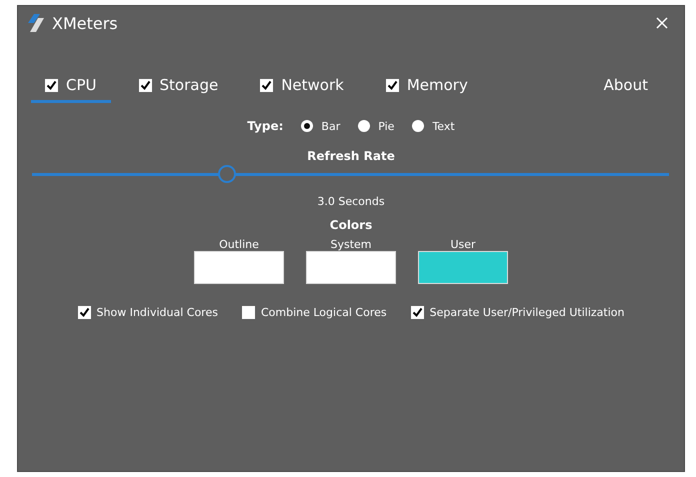 The width and height of the screenshot is (696, 477). Describe the element at coordinates (351, 156) in the screenshot. I see `refresh-rate-label: Refresh Rate` at that location.